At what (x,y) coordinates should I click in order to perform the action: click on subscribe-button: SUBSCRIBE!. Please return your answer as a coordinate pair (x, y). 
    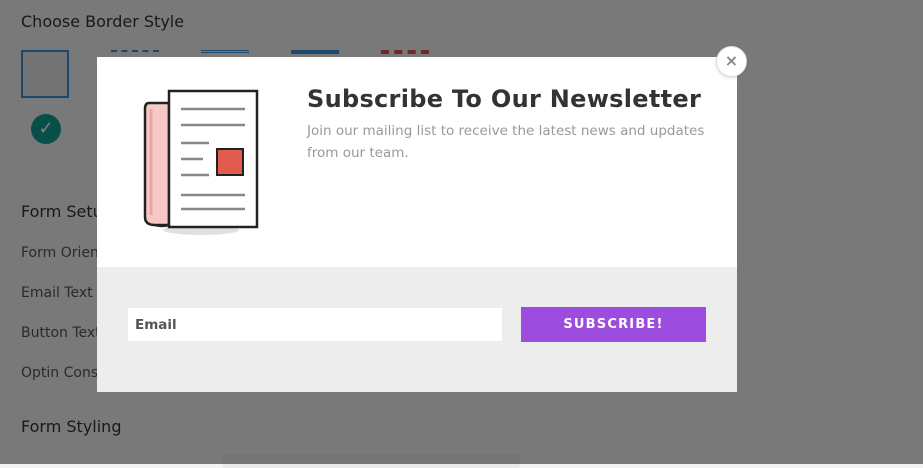
    Looking at the image, I should click on (613, 324).